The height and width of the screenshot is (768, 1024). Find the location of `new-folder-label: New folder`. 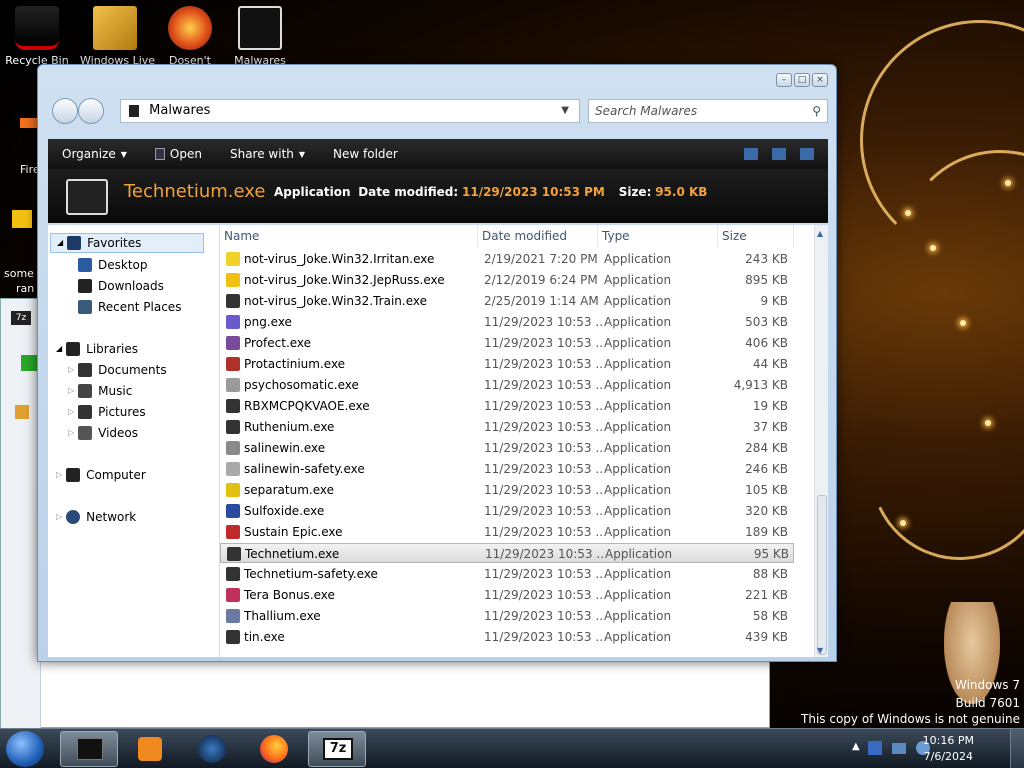

new-folder-label: New folder is located at coordinates (365, 154).